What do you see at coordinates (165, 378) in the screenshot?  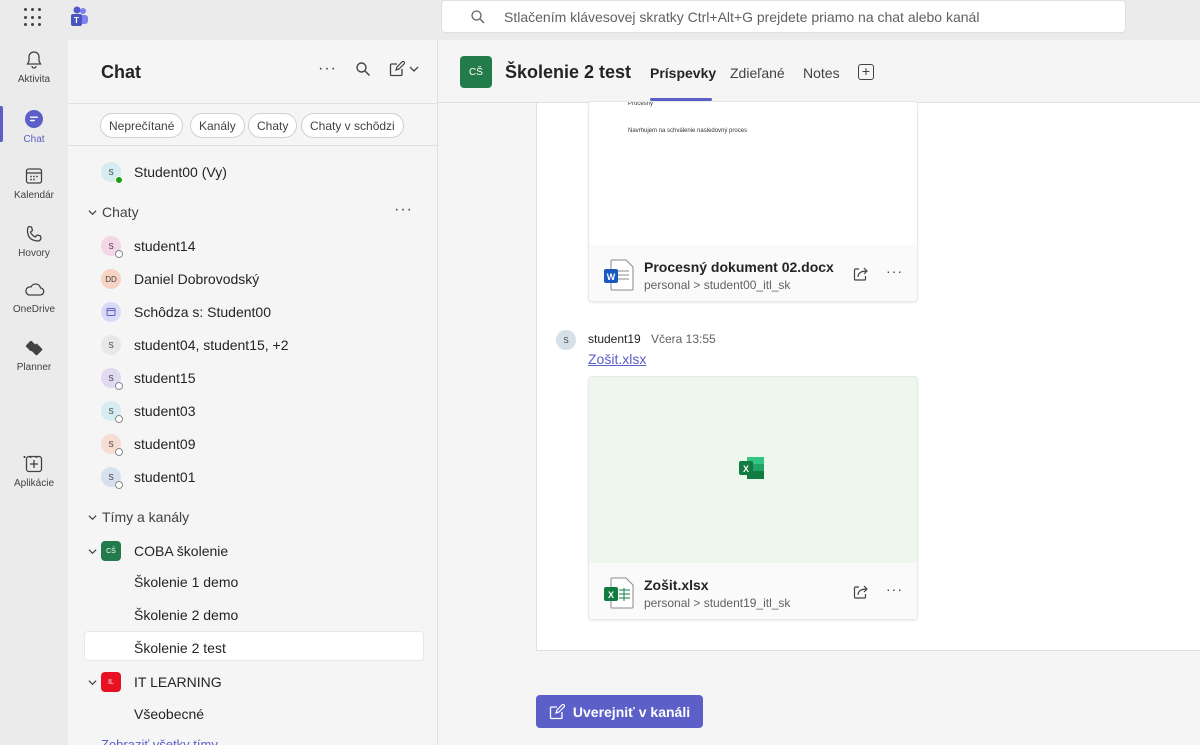 I see `chat-item-label: student15` at bounding box center [165, 378].